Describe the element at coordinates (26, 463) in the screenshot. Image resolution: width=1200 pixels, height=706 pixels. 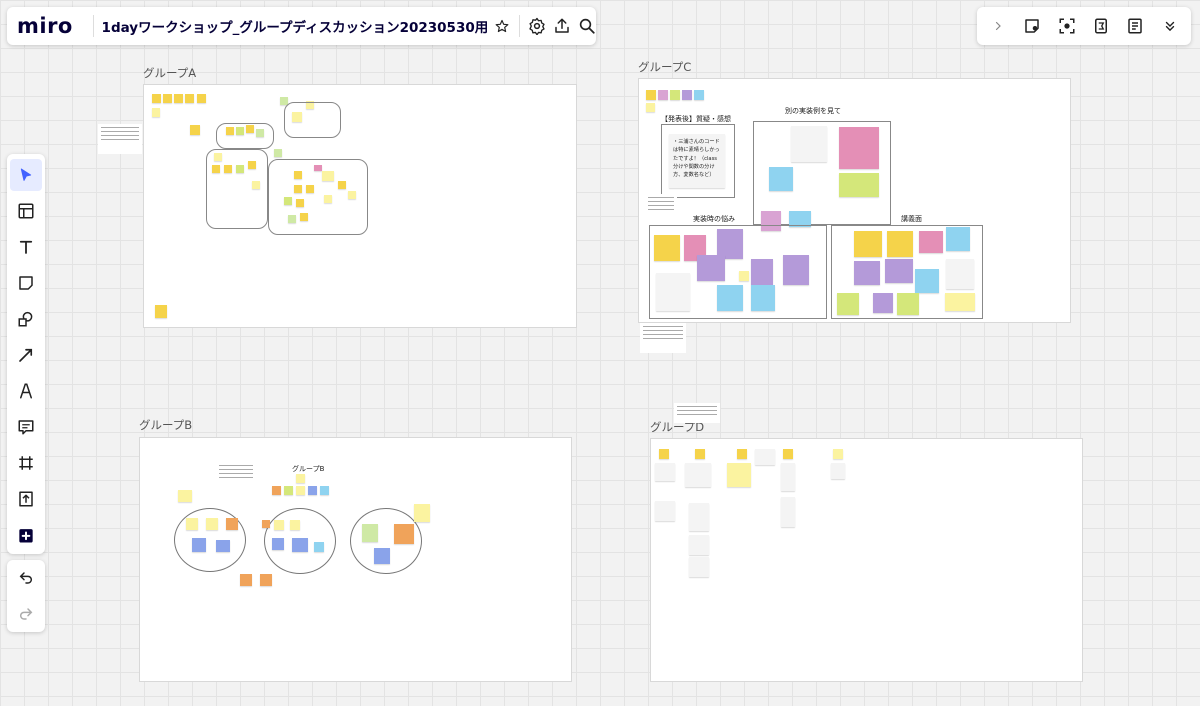
I see `frame-icon` at that location.